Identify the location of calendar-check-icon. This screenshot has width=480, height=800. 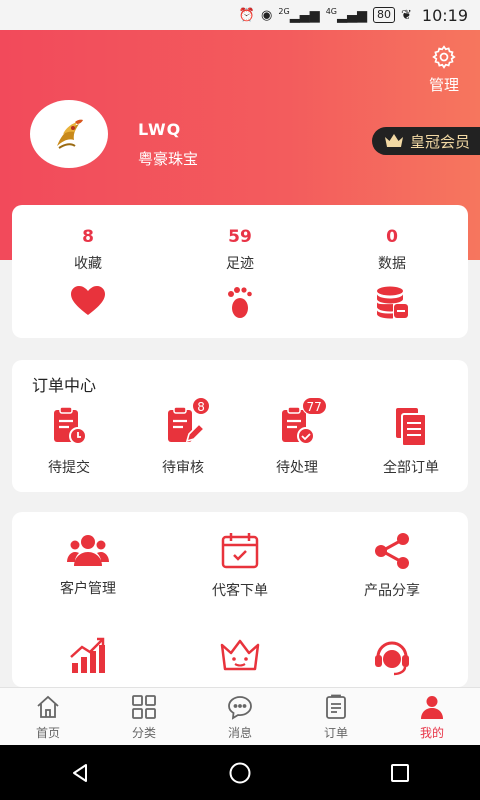
(240, 551).